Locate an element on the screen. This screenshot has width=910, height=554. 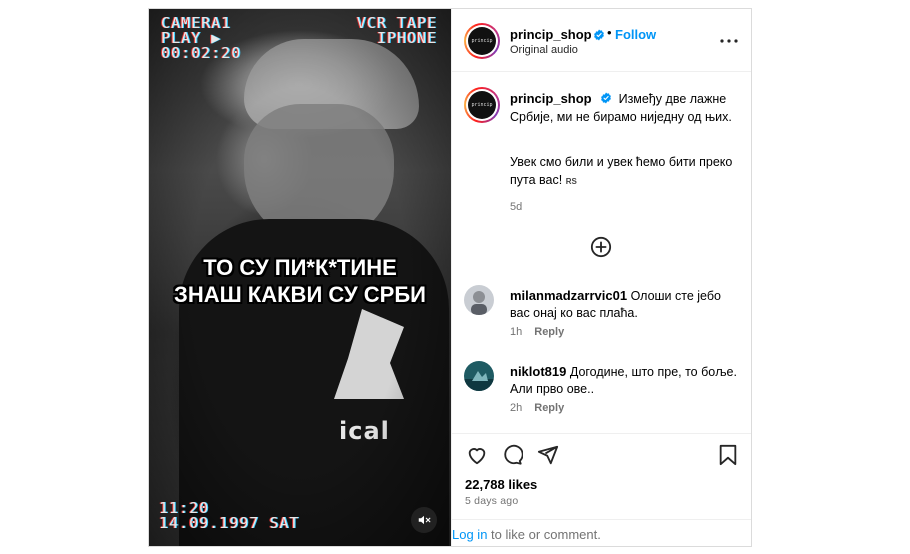
action-bar is located at coordinates (601, 453).